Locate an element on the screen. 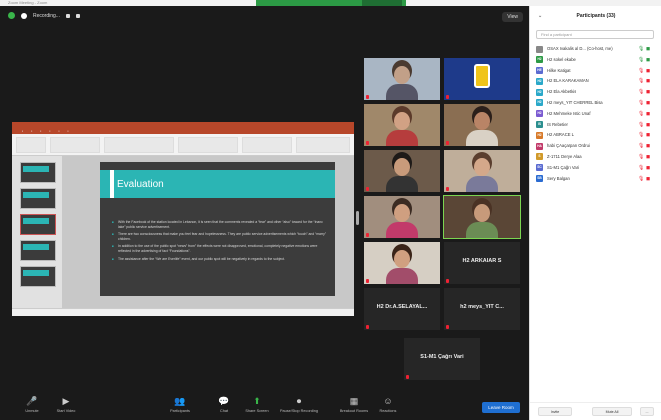 This screenshot has width=661, height=420. pause-icon is located at coordinates (67, 15).